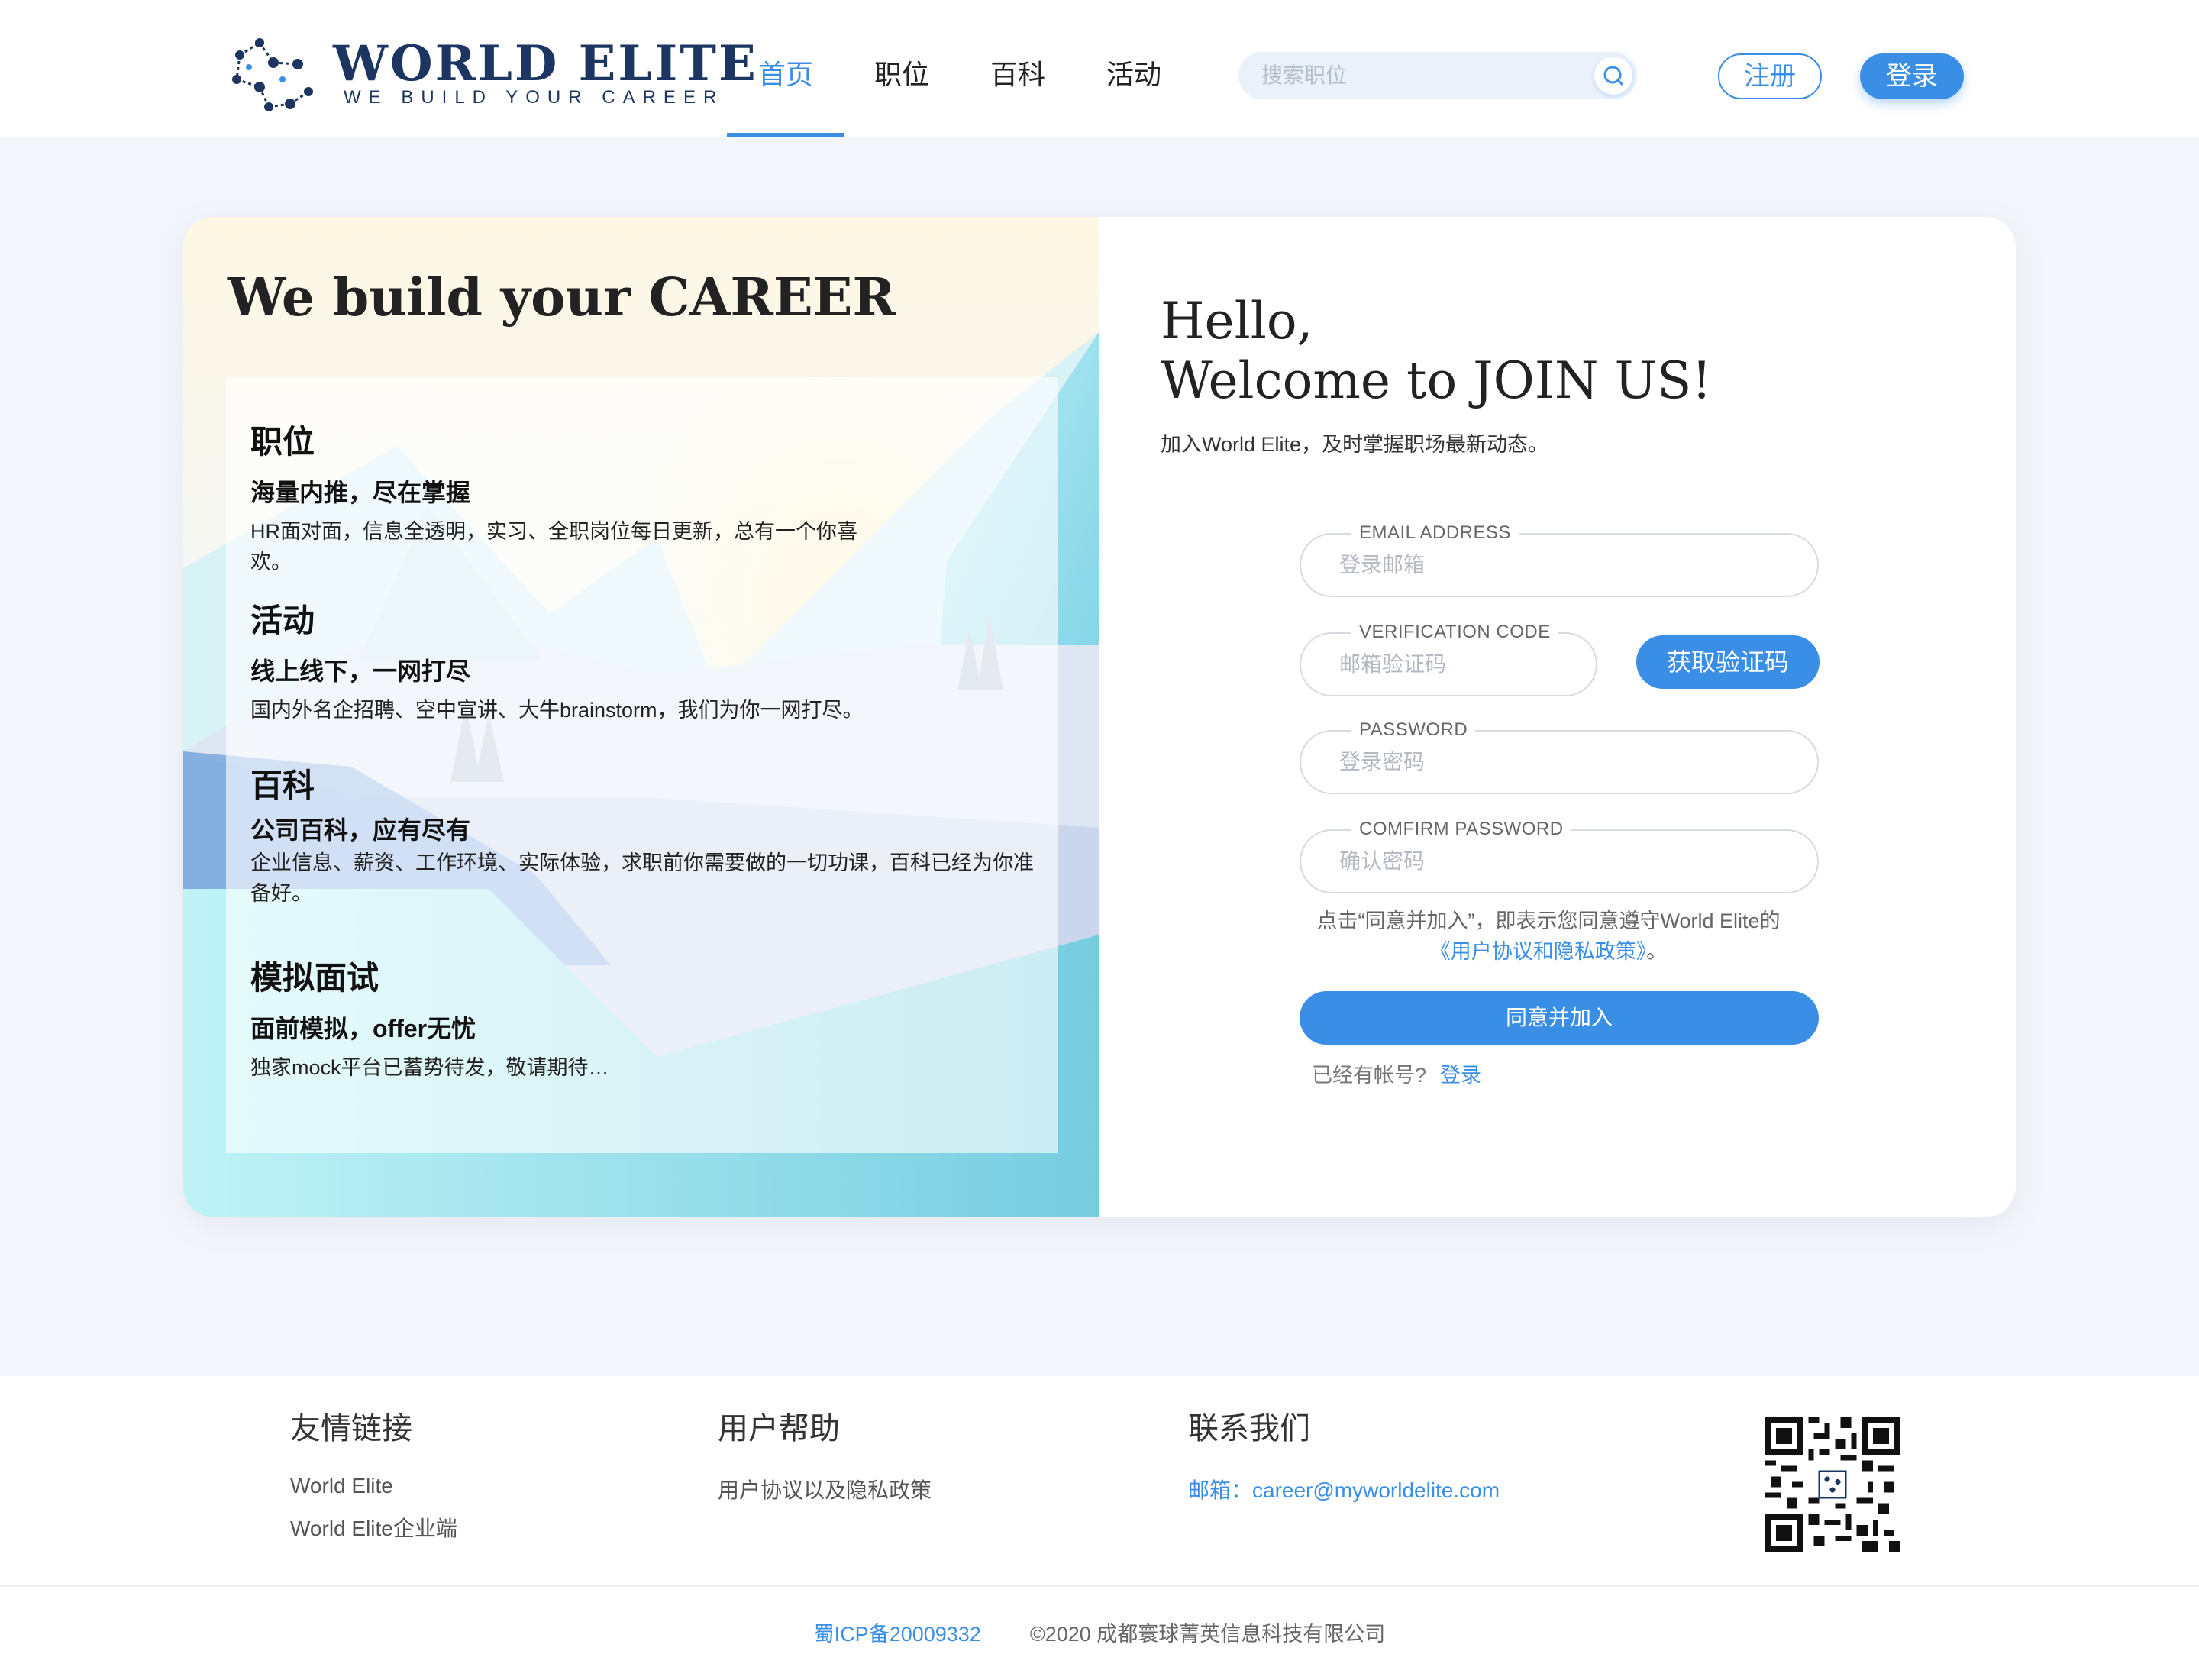  I want to click on footer-legal: 蜀ICP备20009332 ©2020 成都寰球菁英信息科技有限公司, so click(1100, 1632).